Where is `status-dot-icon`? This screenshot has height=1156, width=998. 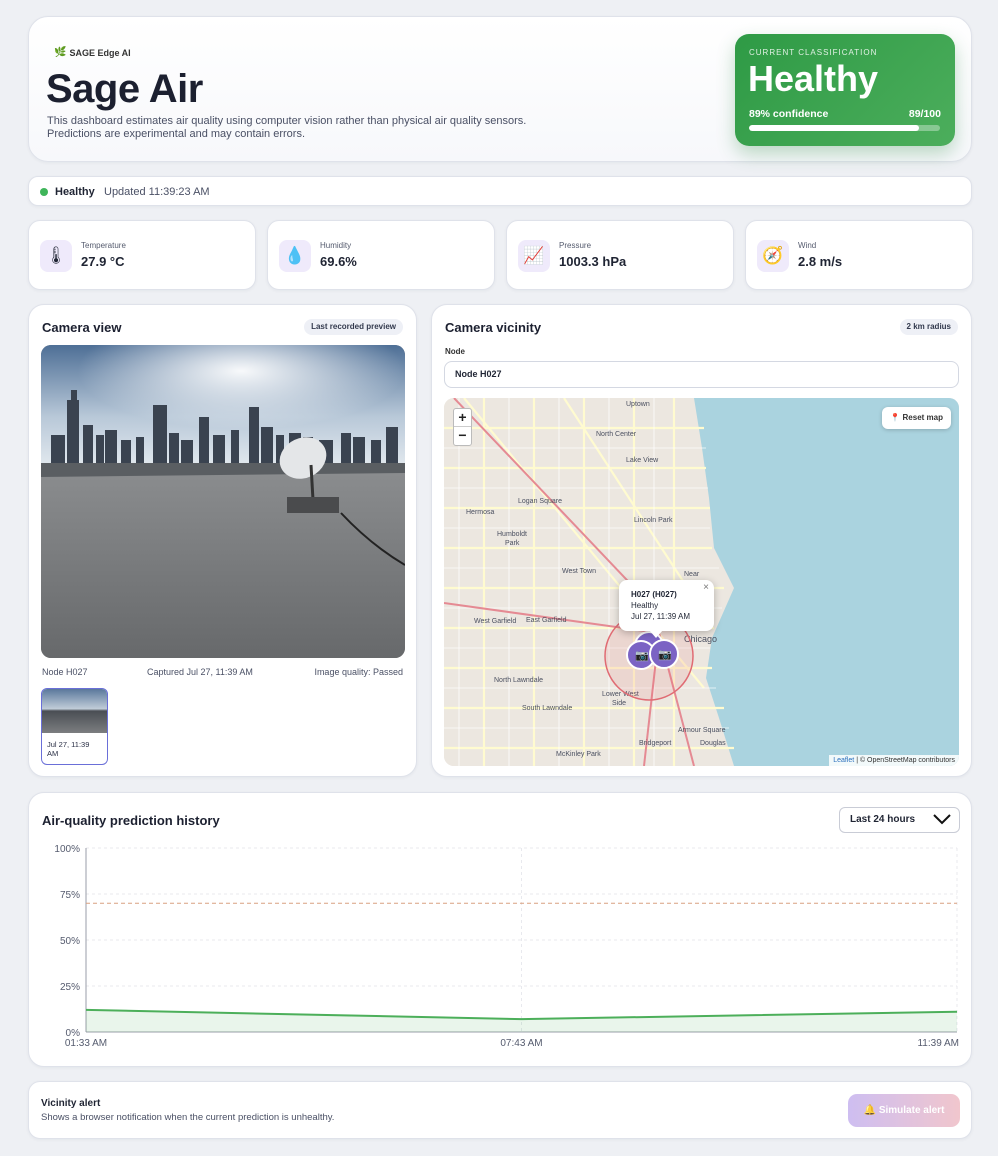
status-dot-icon is located at coordinates (44, 192).